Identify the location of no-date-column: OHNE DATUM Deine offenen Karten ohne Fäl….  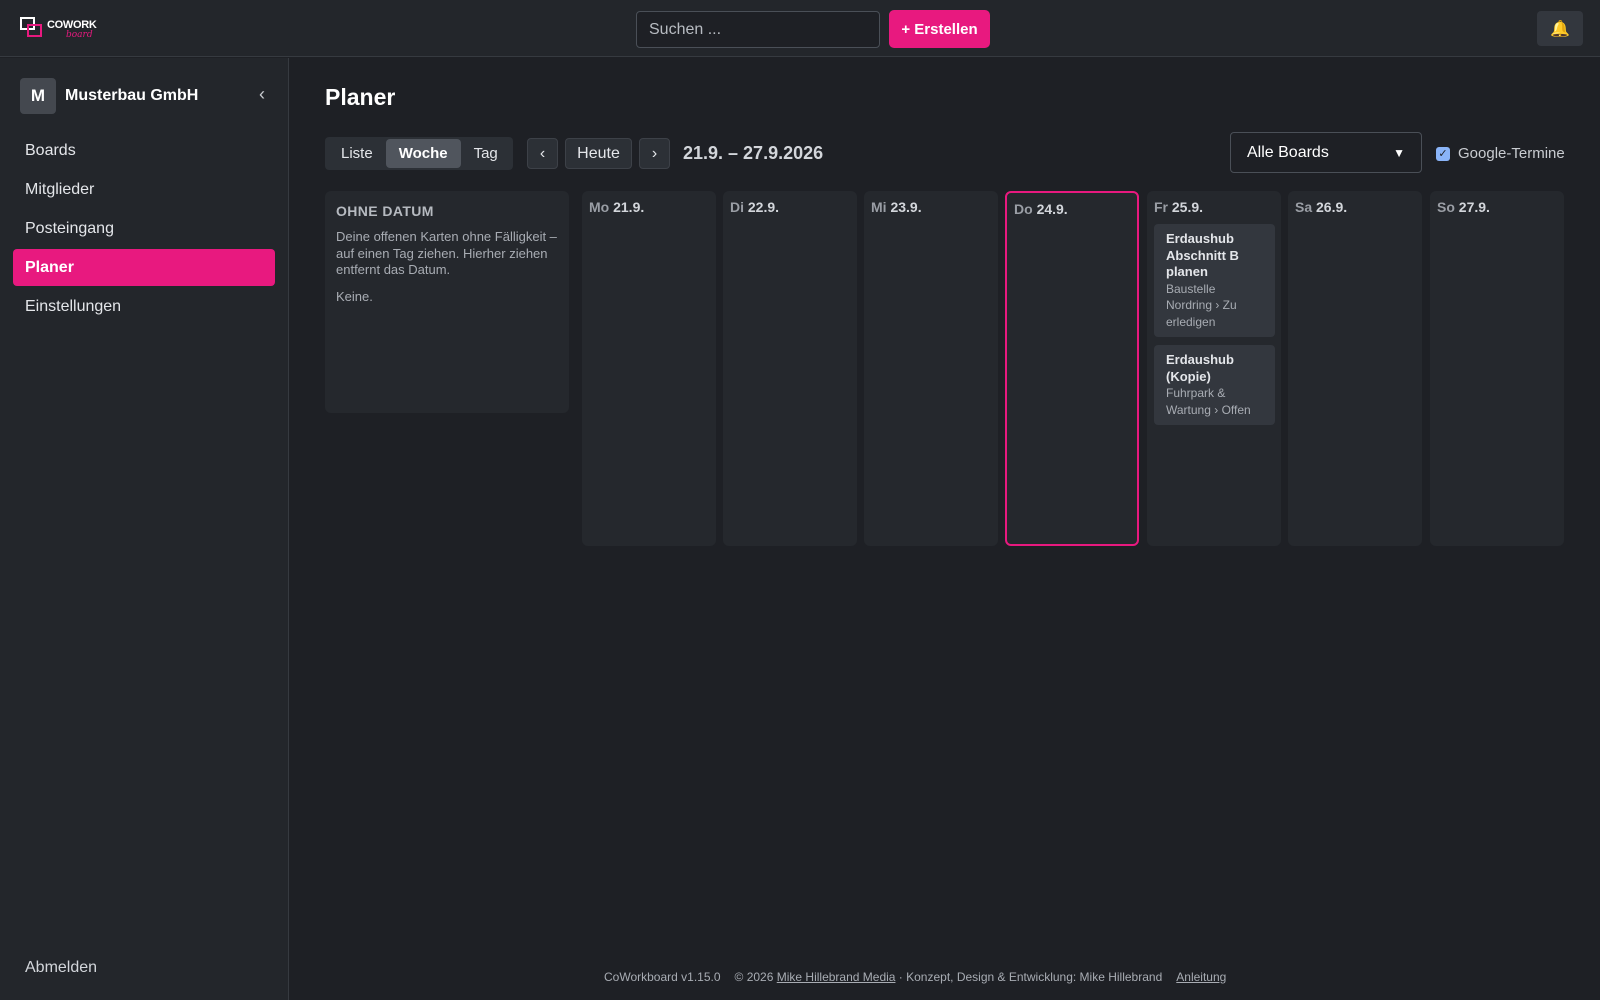
(447, 302).